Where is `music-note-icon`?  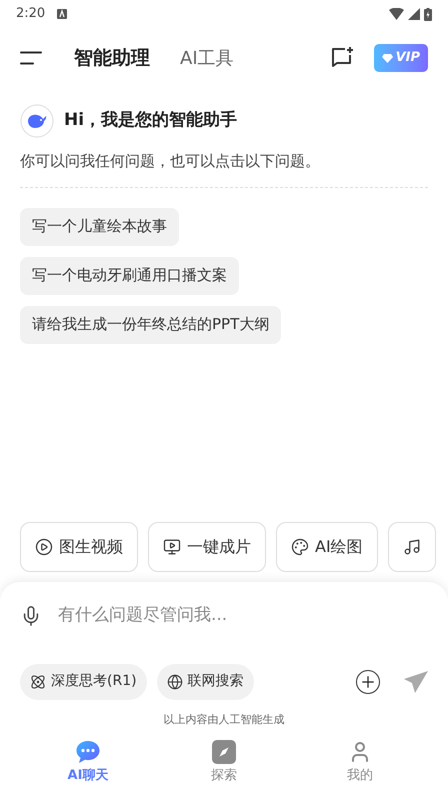
music-note-icon is located at coordinates (411, 547).